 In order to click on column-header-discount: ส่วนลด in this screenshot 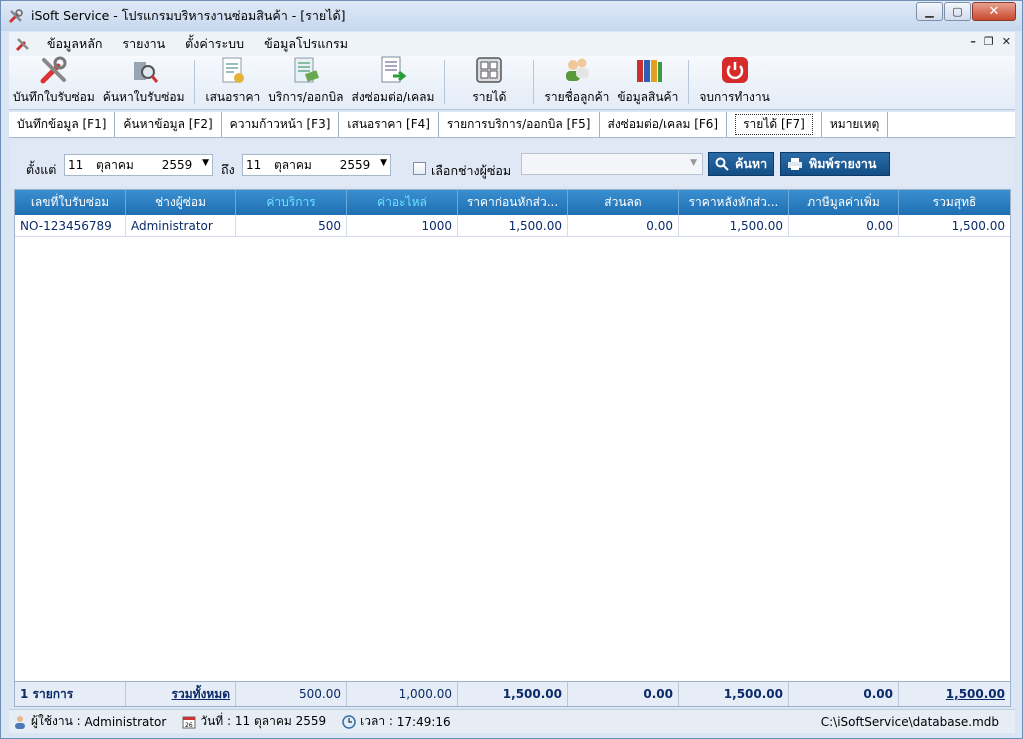, I will do `click(623, 202)`.